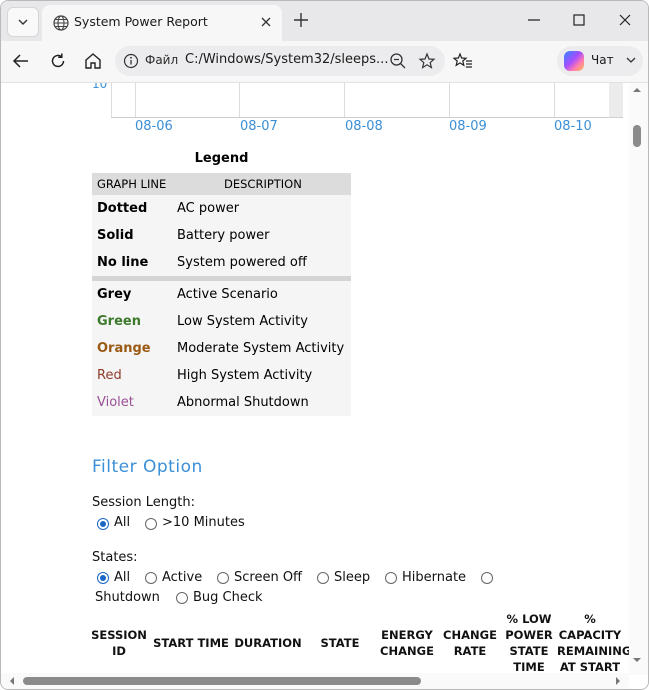 The width and height of the screenshot is (649, 690). Describe the element at coordinates (529, 619) in the screenshot. I see `header-line: % LOW` at that location.